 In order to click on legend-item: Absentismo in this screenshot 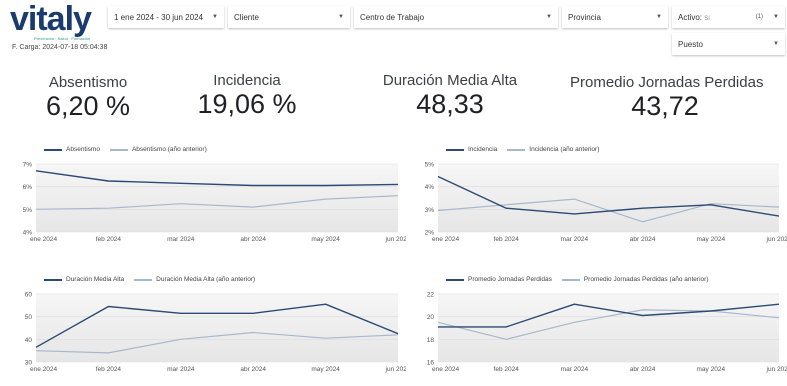, I will do `click(72, 149)`.